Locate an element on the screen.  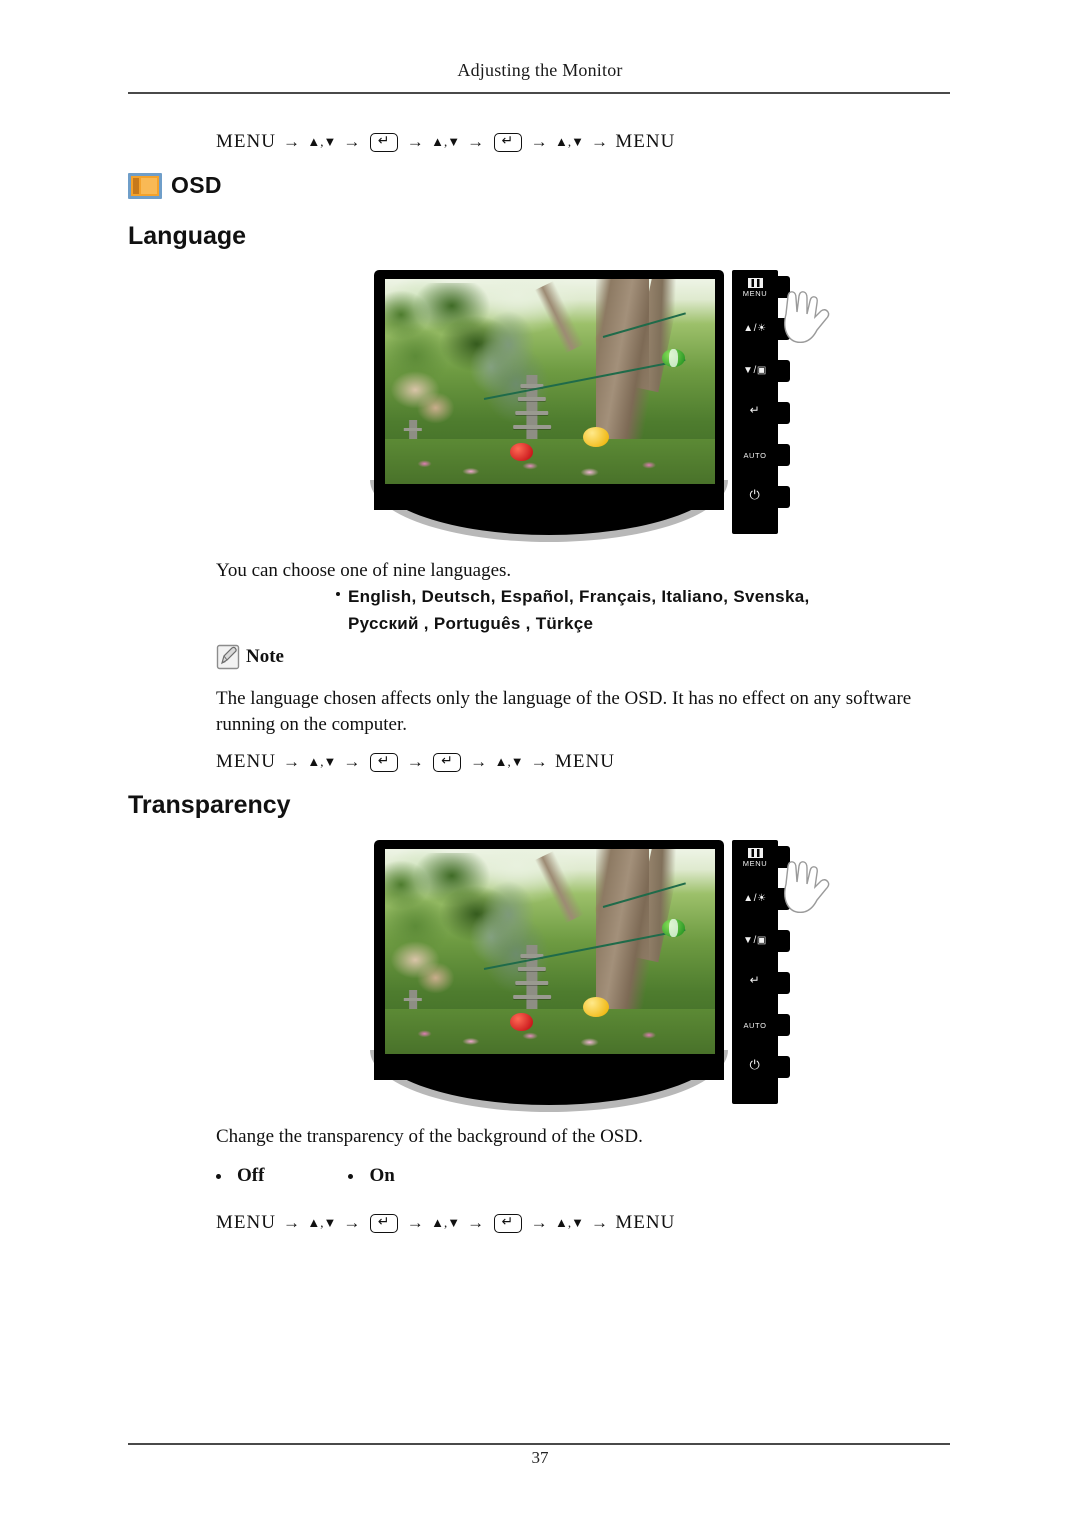
panel-label-menu: MENU is located at coordinates (755, 863).